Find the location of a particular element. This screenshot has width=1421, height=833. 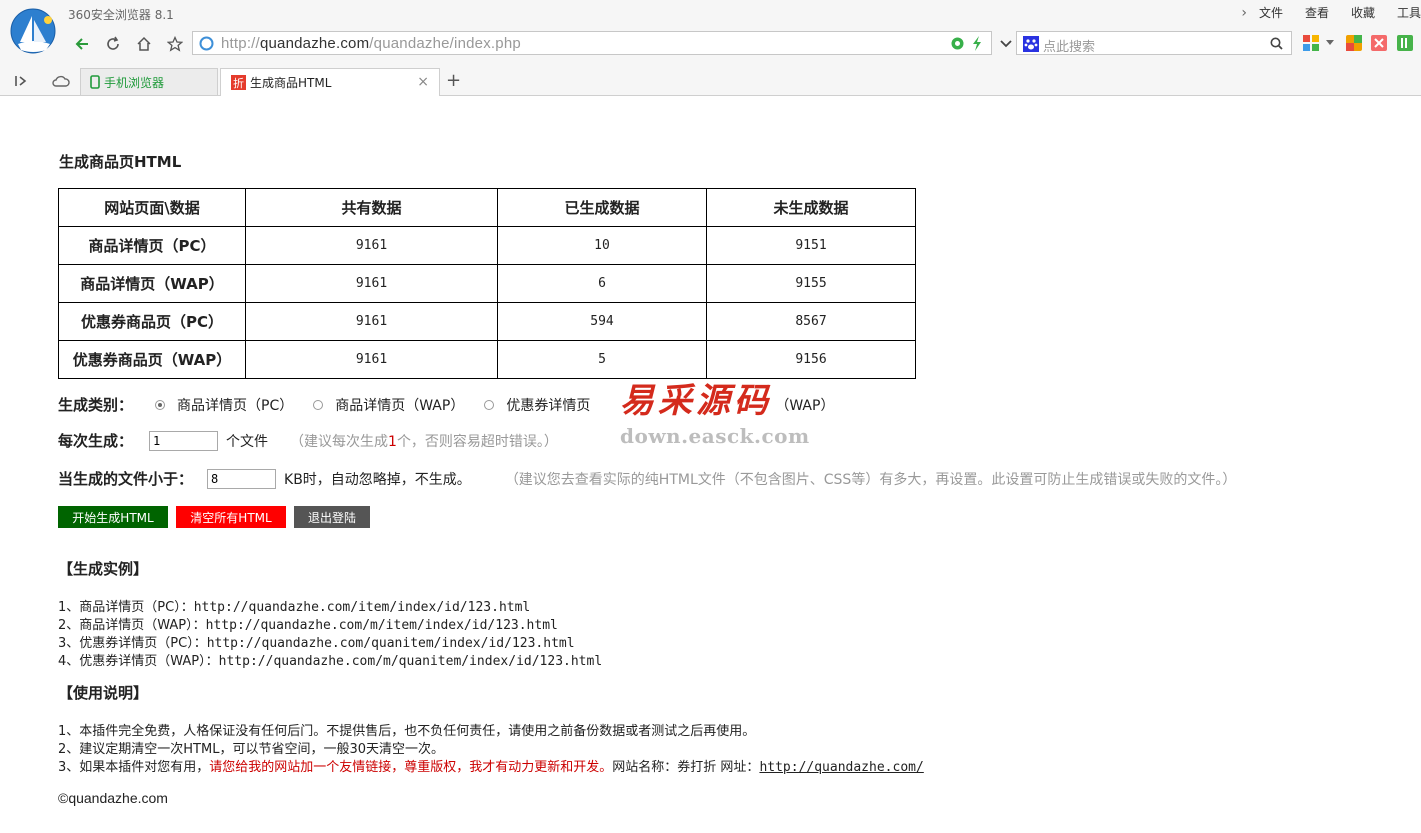

tab-mobile-browser: 手机浏览器 is located at coordinates (149, 81).